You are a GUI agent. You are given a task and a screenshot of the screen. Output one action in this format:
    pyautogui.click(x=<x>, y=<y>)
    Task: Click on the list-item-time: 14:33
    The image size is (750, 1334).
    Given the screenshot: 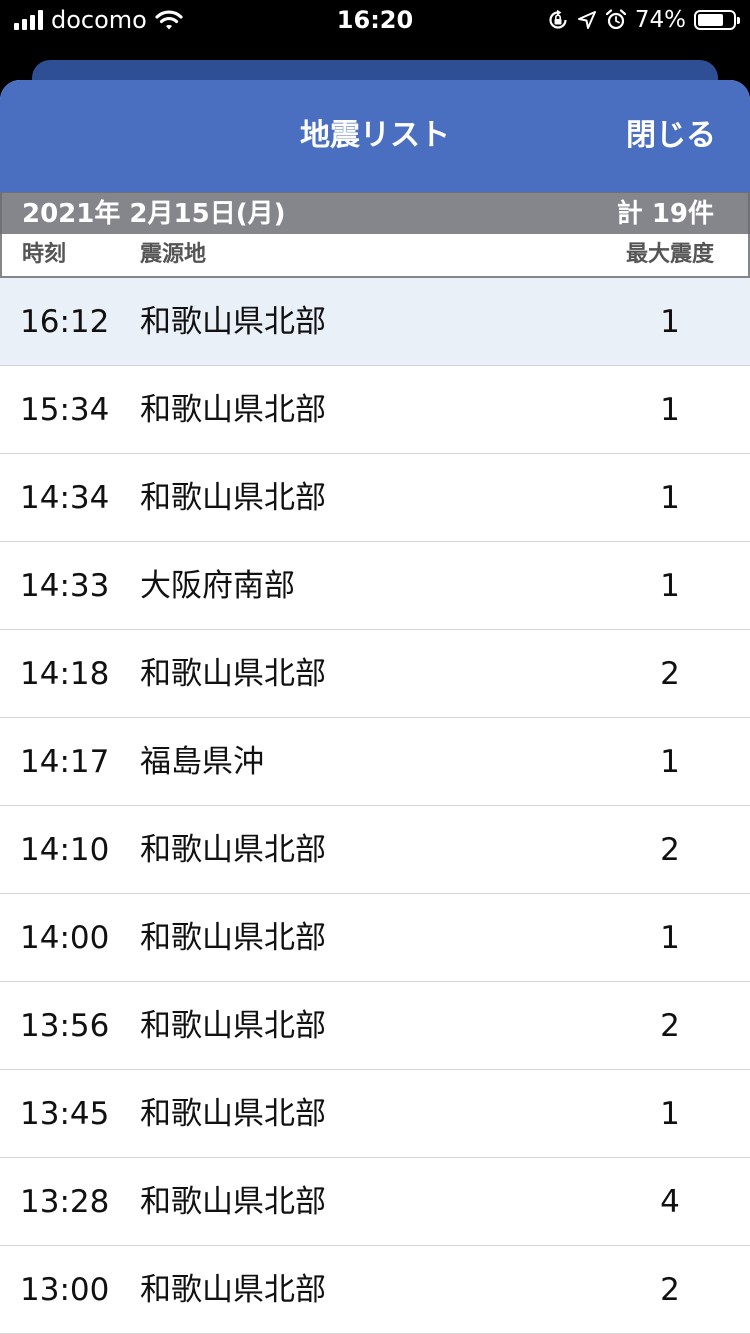 What is the action you would take?
    pyautogui.click(x=65, y=586)
    